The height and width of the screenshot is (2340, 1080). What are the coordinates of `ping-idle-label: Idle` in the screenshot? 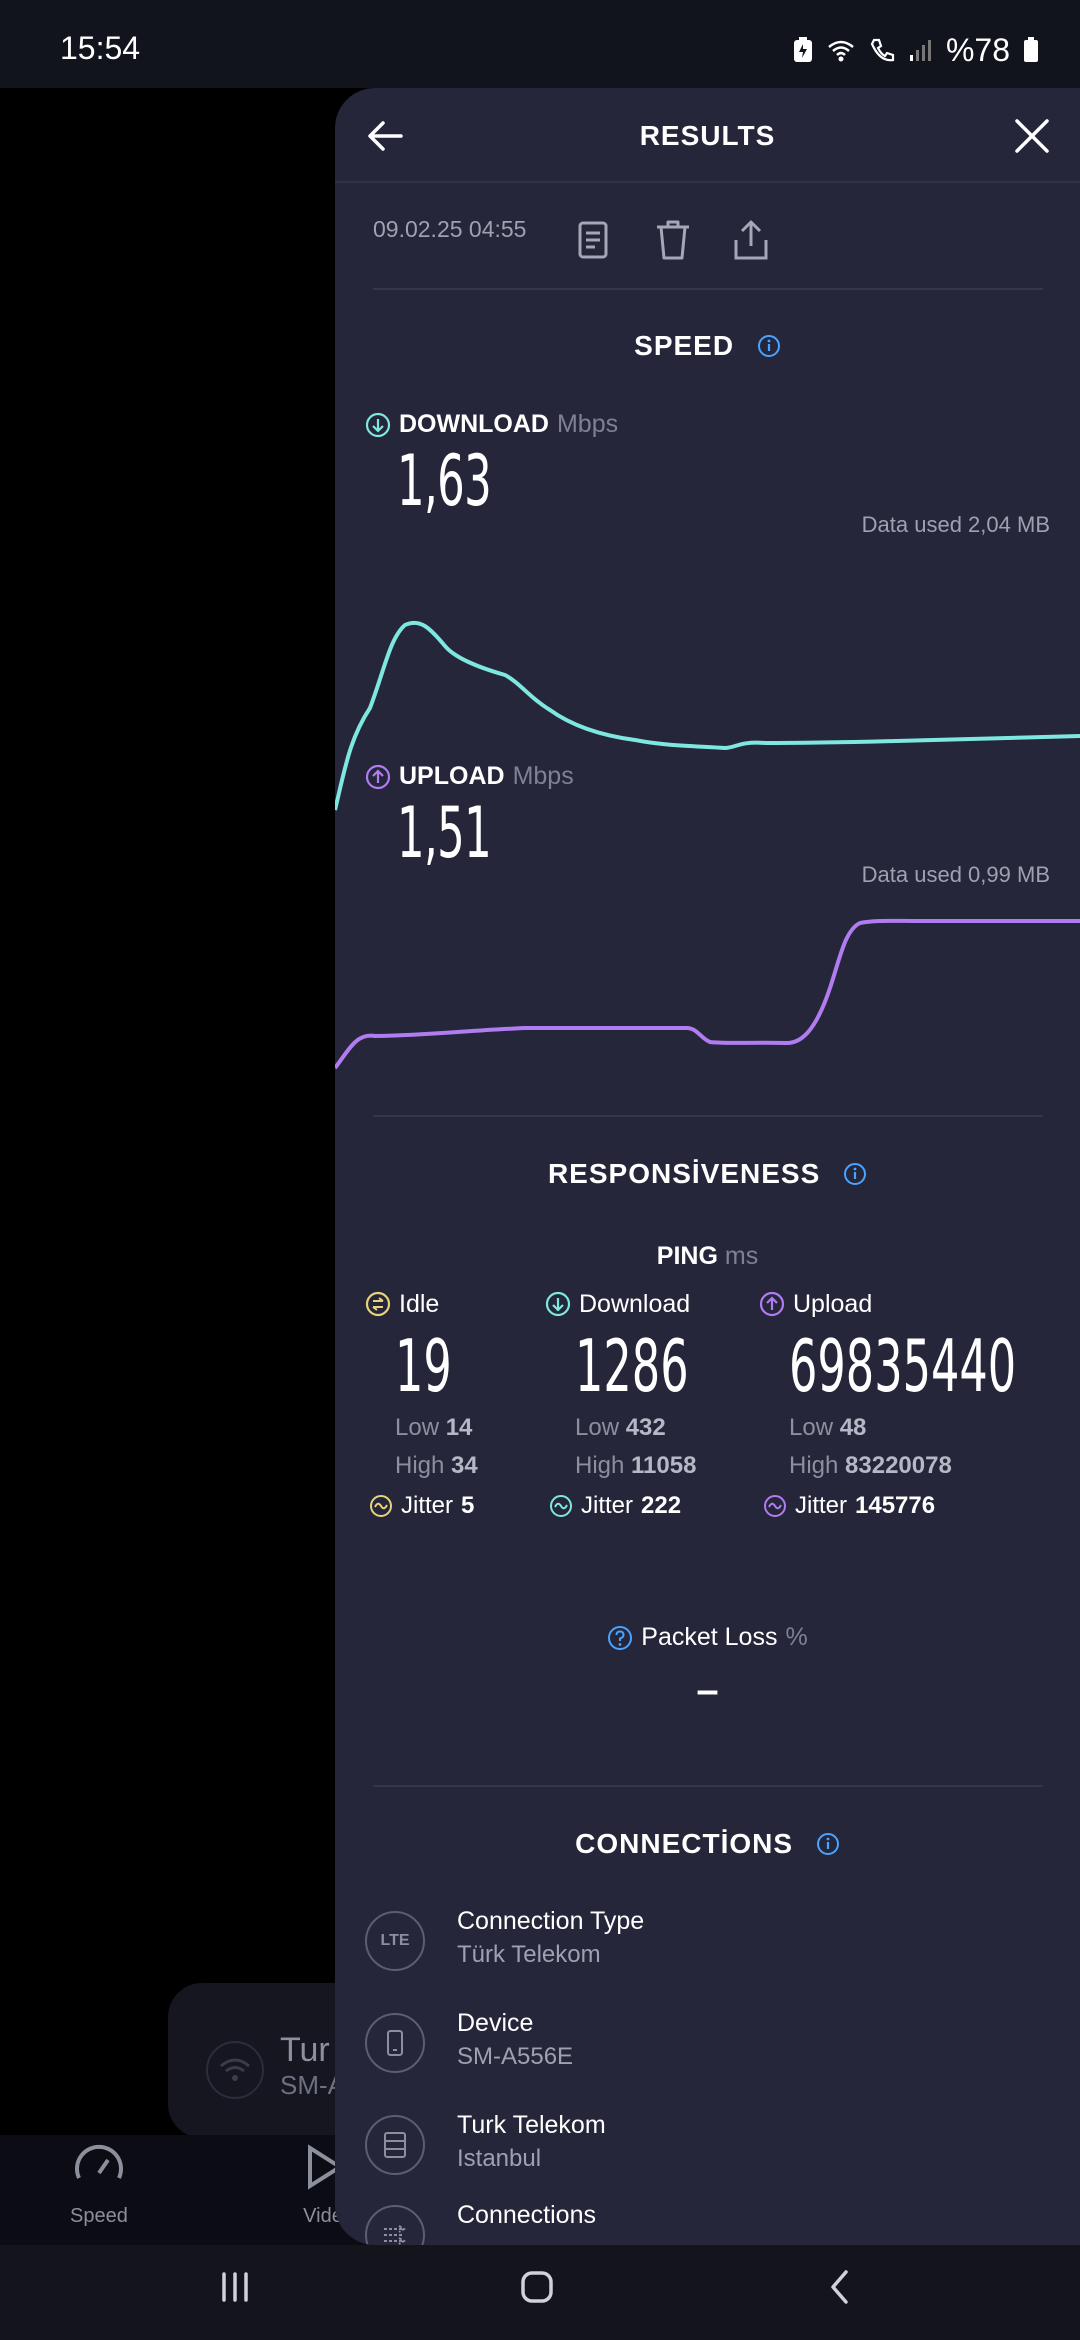 It's located at (419, 1303).